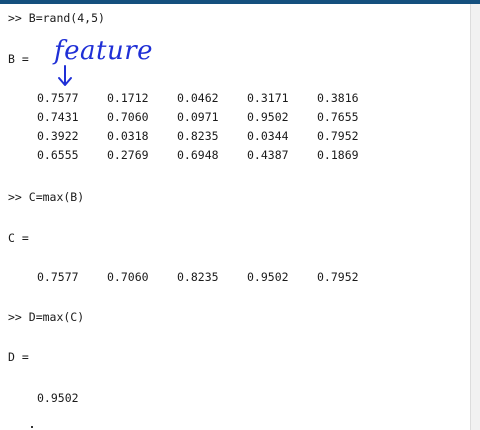  Describe the element at coordinates (56, 18) in the screenshot. I see `command-line-rand: >> B=rand(4,5)` at that location.